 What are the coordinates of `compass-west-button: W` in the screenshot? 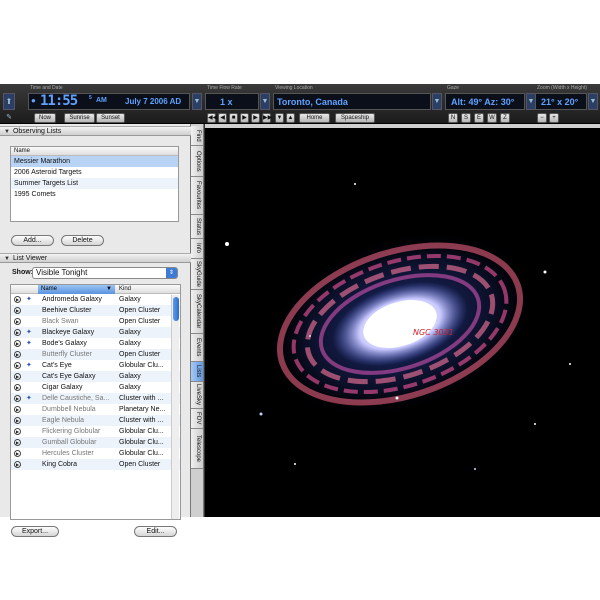 It's located at (492, 118).